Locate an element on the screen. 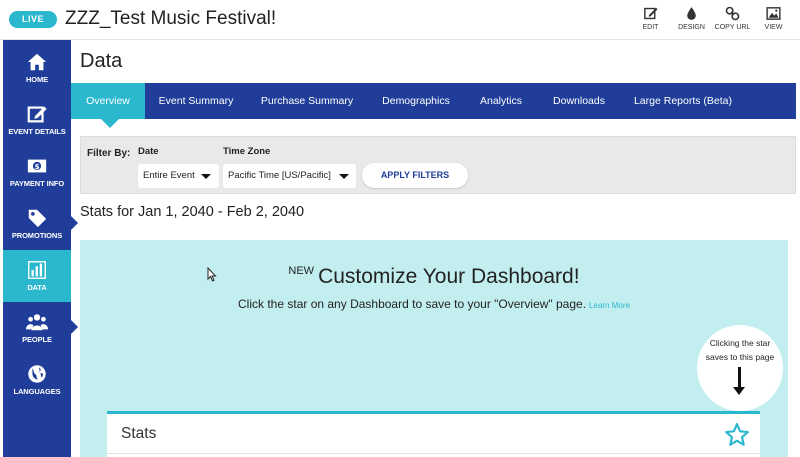  tag-icon is located at coordinates (37, 218).